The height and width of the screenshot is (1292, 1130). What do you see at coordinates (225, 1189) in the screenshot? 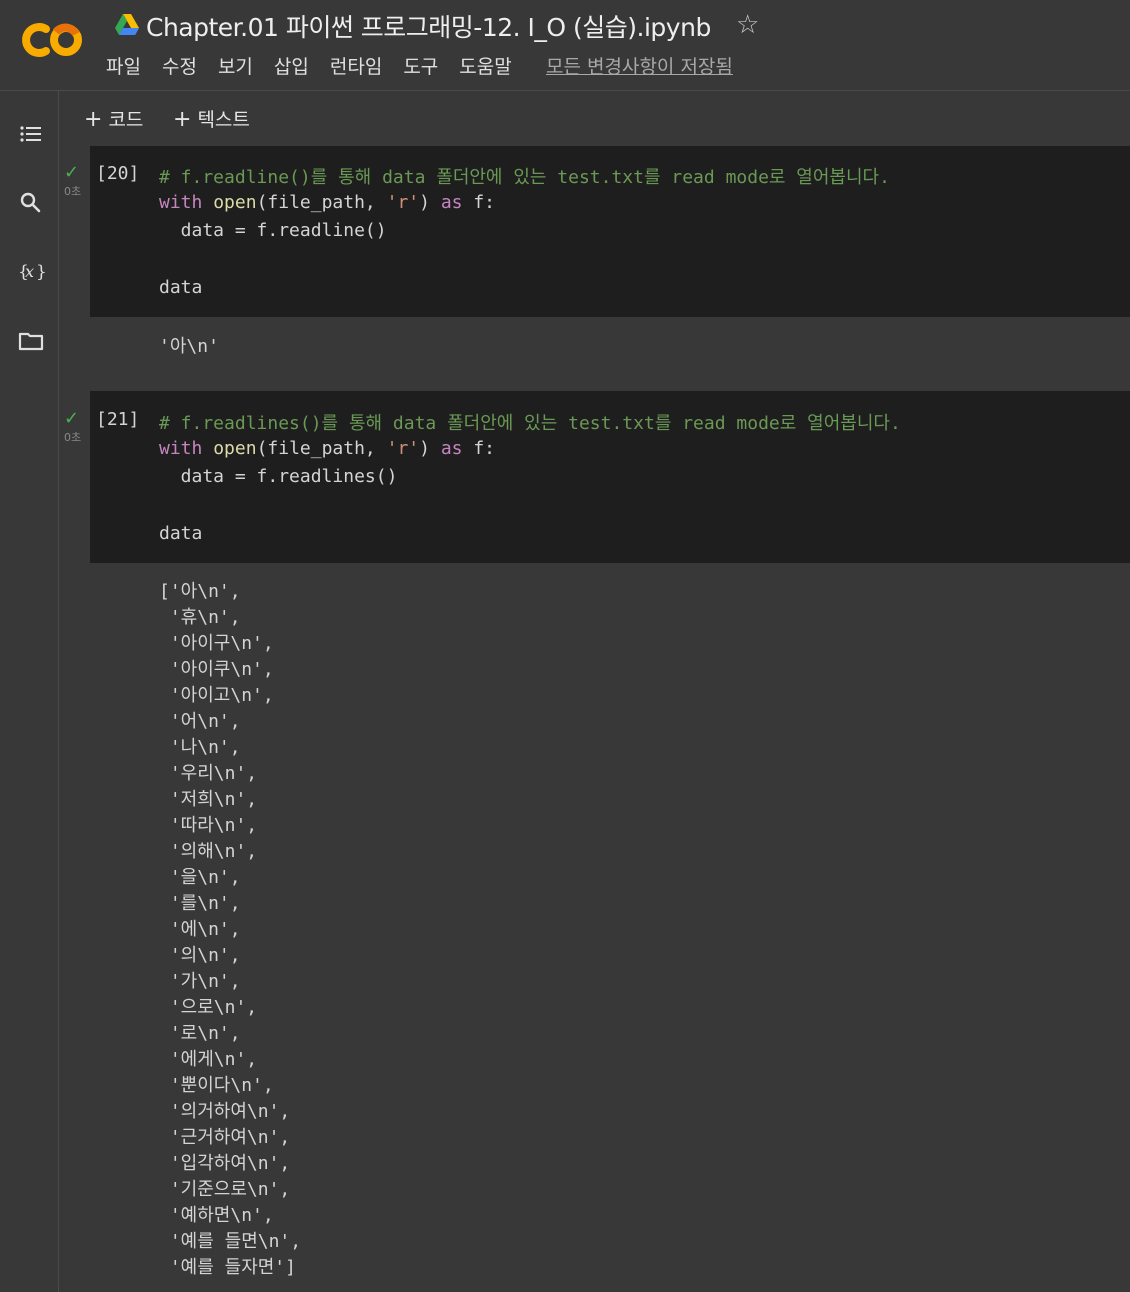
I see `output-line: '기준으로\n',` at bounding box center [225, 1189].